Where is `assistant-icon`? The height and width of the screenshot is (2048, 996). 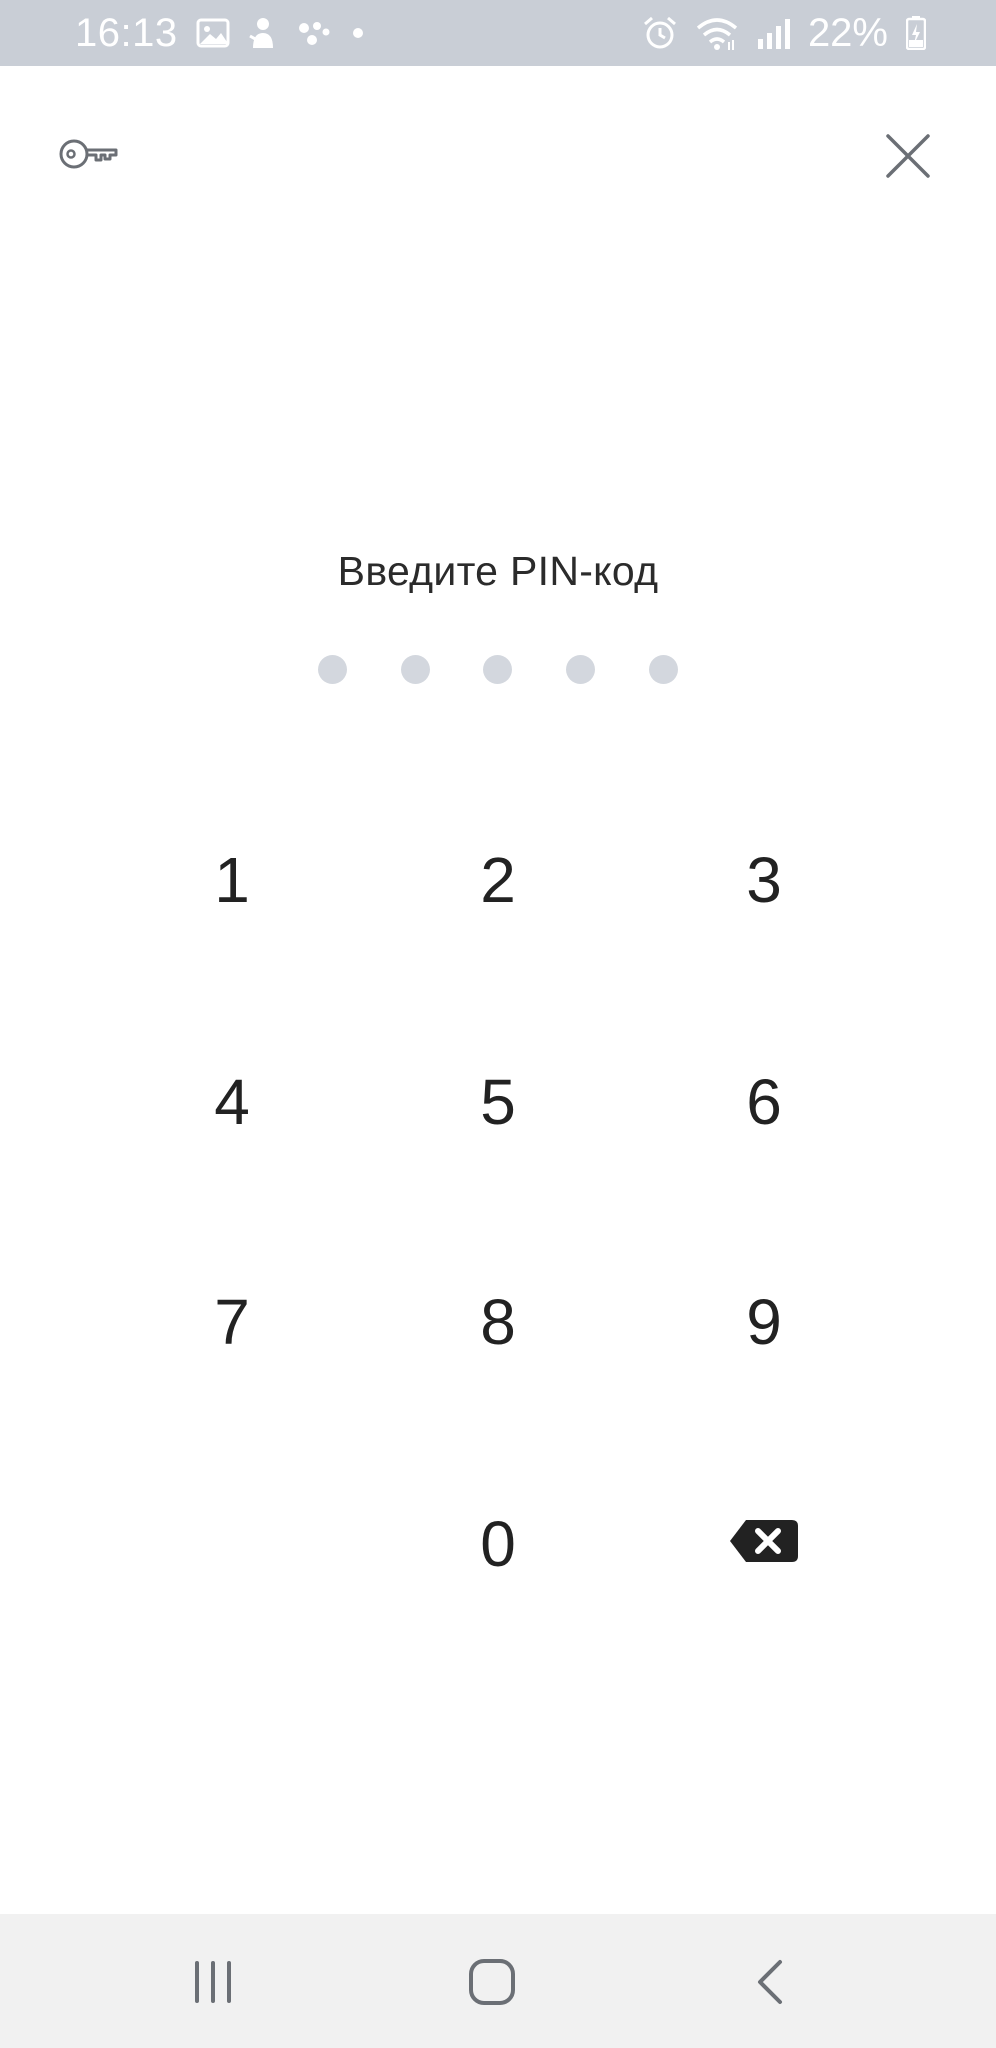 assistant-icon is located at coordinates (314, 33).